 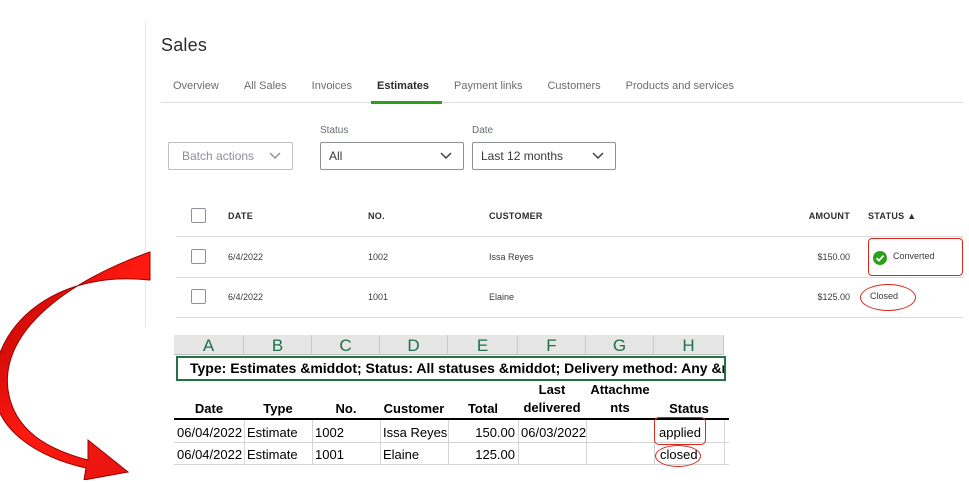 I want to click on header-date: Date, so click(x=209, y=408).